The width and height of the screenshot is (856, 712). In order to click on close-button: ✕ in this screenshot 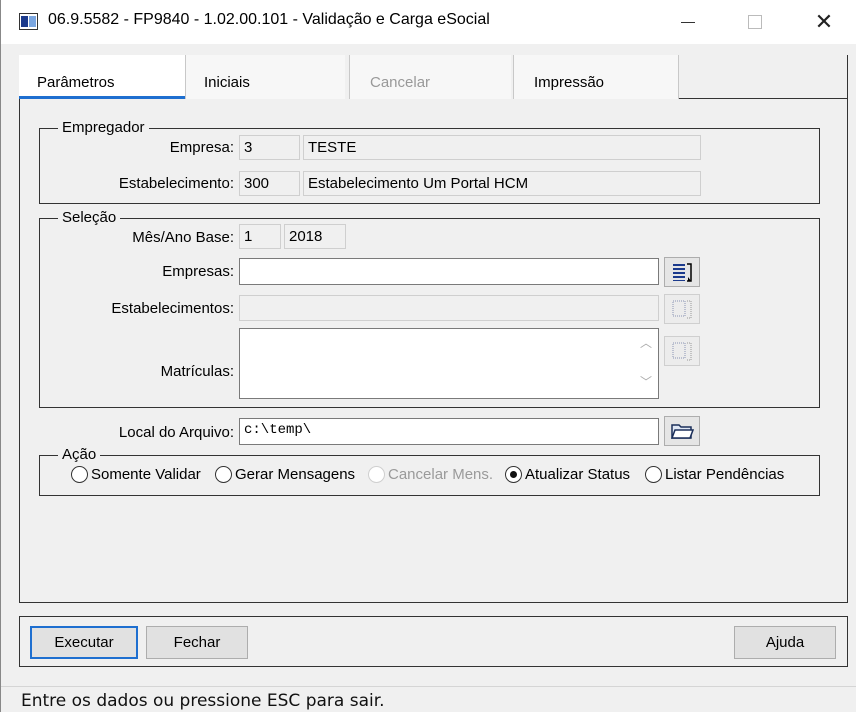, I will do `click(824, 22)`.